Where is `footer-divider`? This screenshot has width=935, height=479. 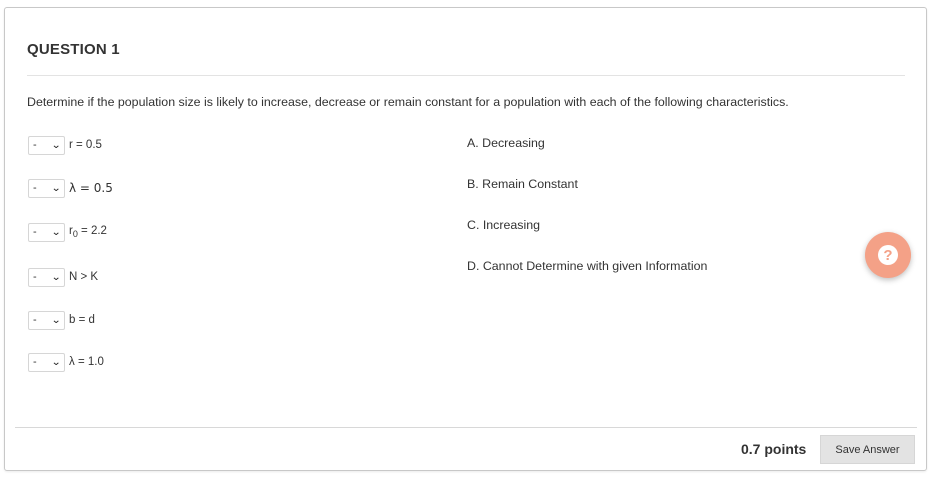
footer-divider is located at coordinates (466, 427).